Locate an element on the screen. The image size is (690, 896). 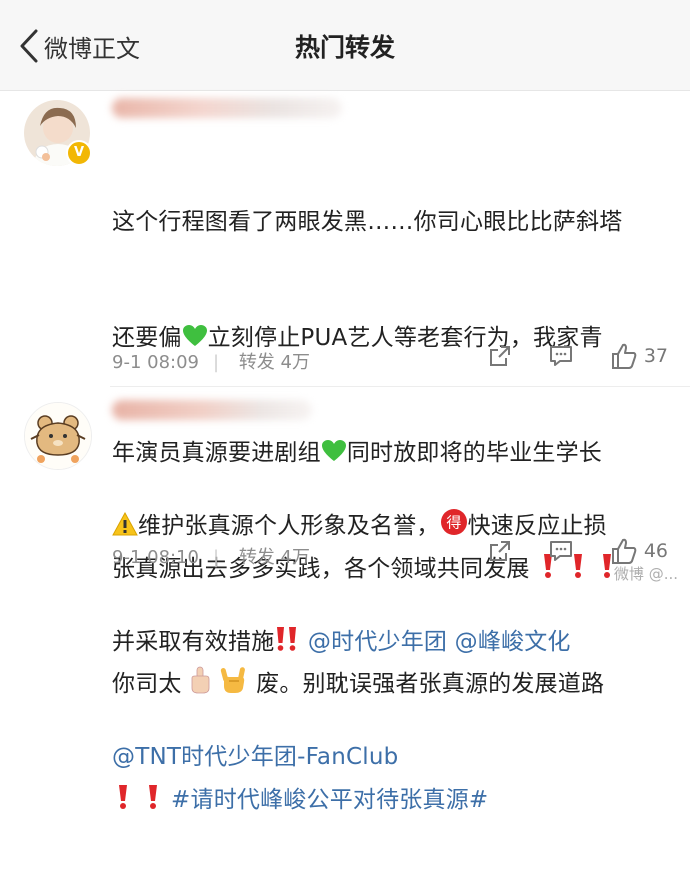
content-line: @TNT时代少年团-FanClub is located at coordinates (386, 757).